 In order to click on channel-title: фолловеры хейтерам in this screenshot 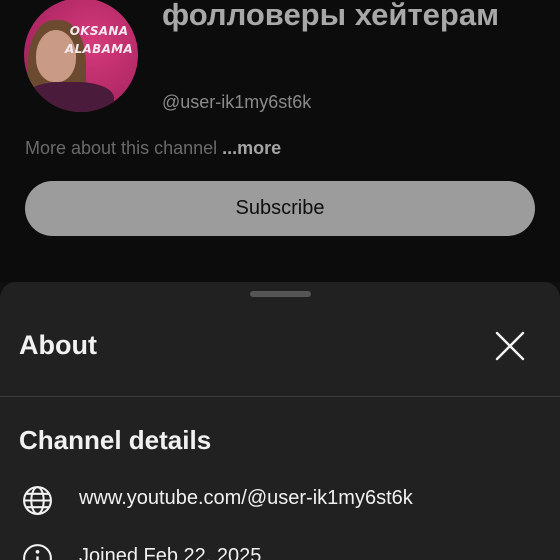, I will do `click(331, 16)`.